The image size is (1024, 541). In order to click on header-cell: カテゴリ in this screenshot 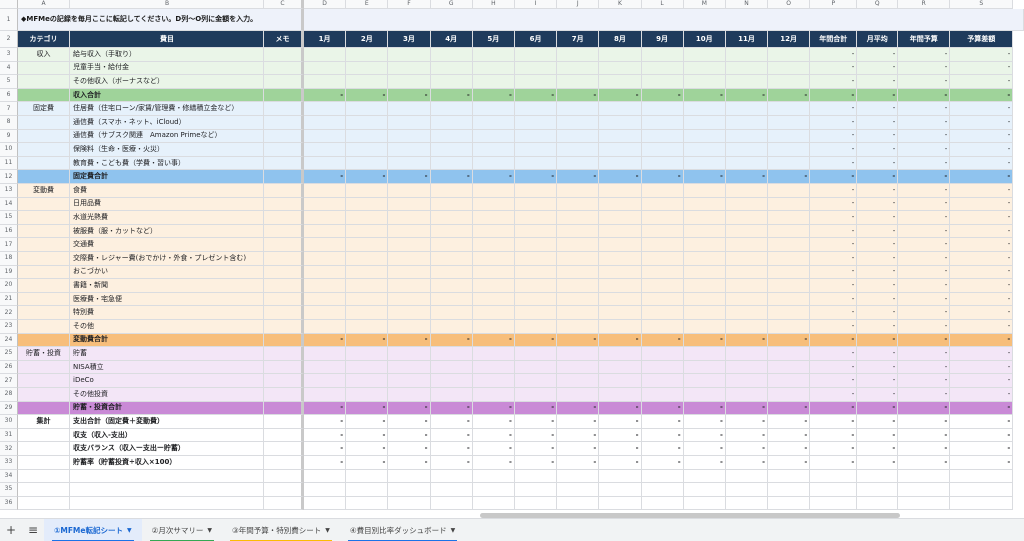, I will do `click(44, 39)`.